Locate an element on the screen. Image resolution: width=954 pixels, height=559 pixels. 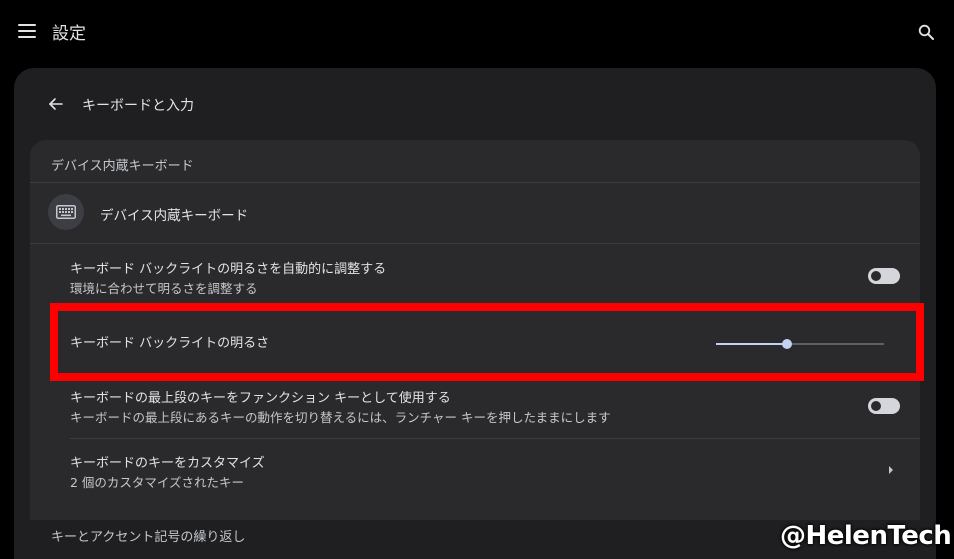
keyboard-icon is located at coordinates (66, 212).